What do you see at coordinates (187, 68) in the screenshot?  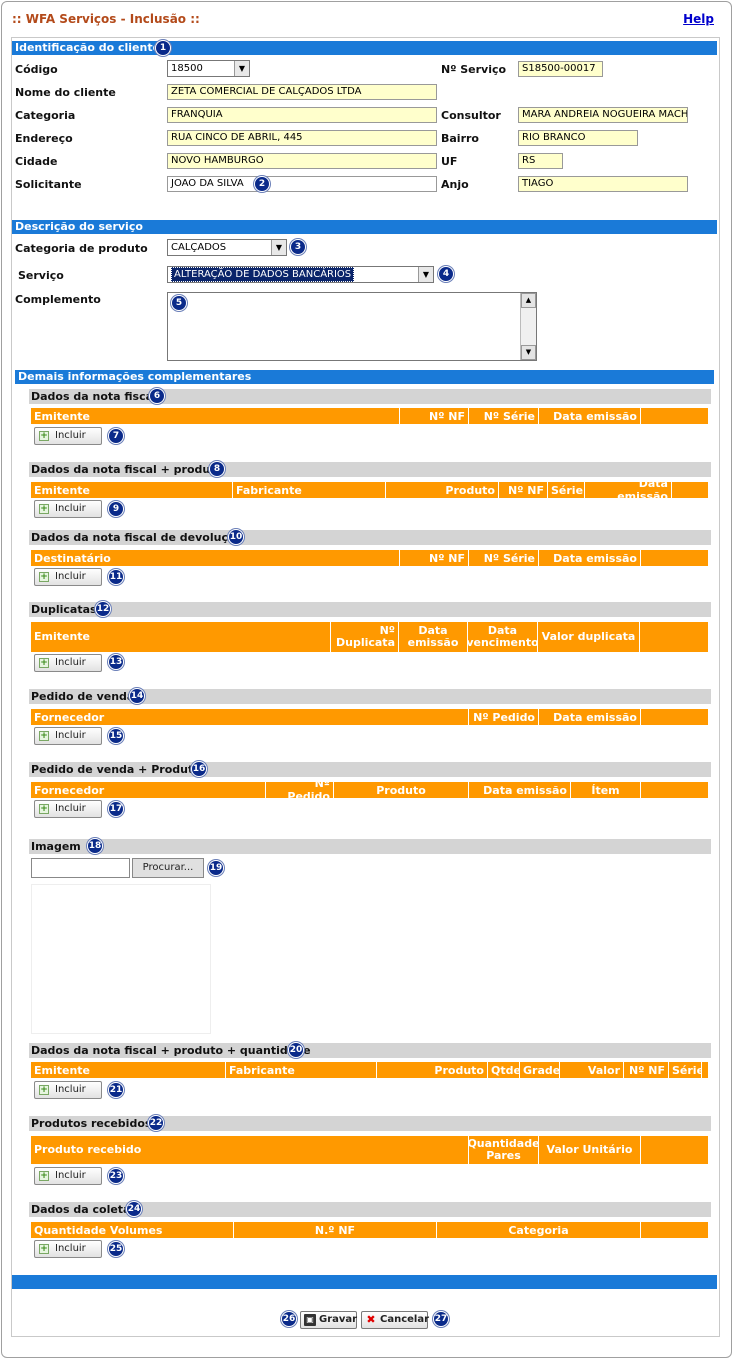 I see `codigo-value: 18500` at bounding box center [187, 68].